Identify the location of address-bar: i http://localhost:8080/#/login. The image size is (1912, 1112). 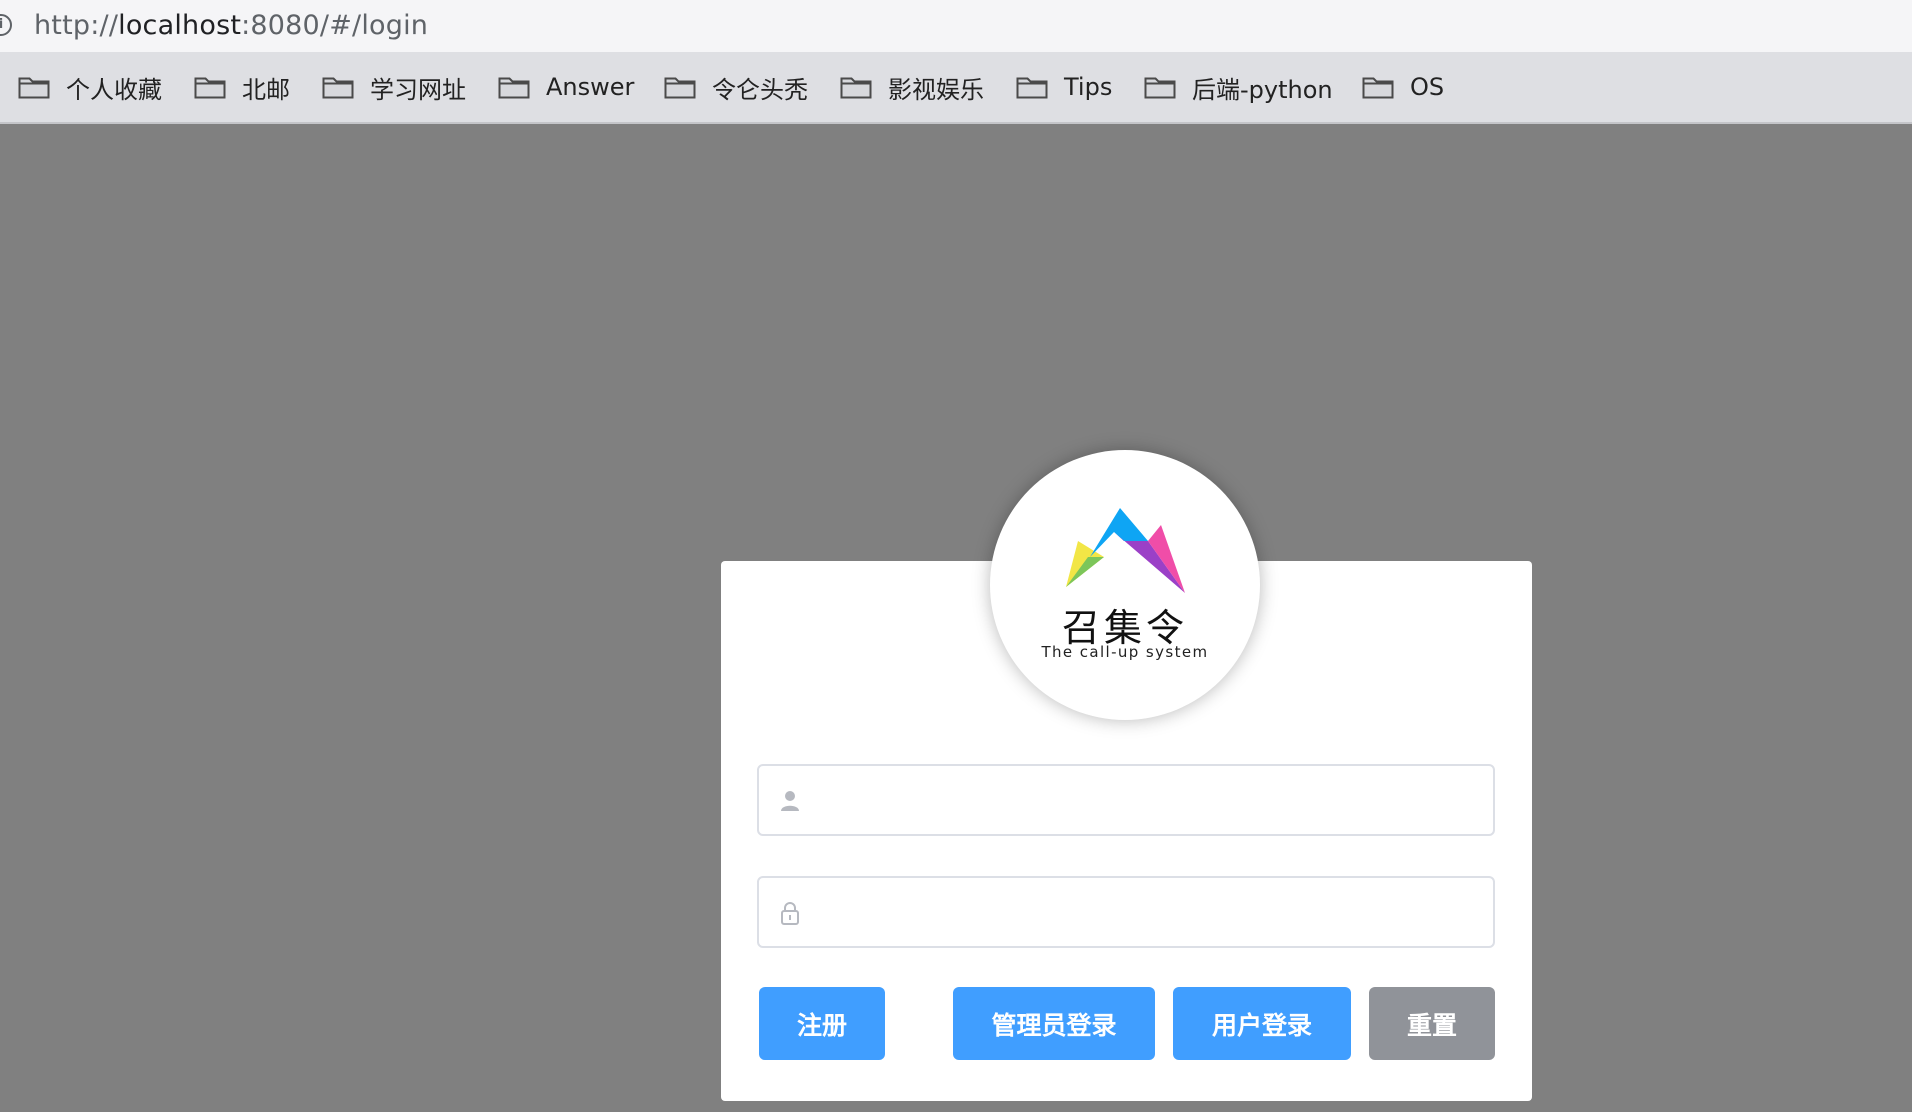
(956, 26).